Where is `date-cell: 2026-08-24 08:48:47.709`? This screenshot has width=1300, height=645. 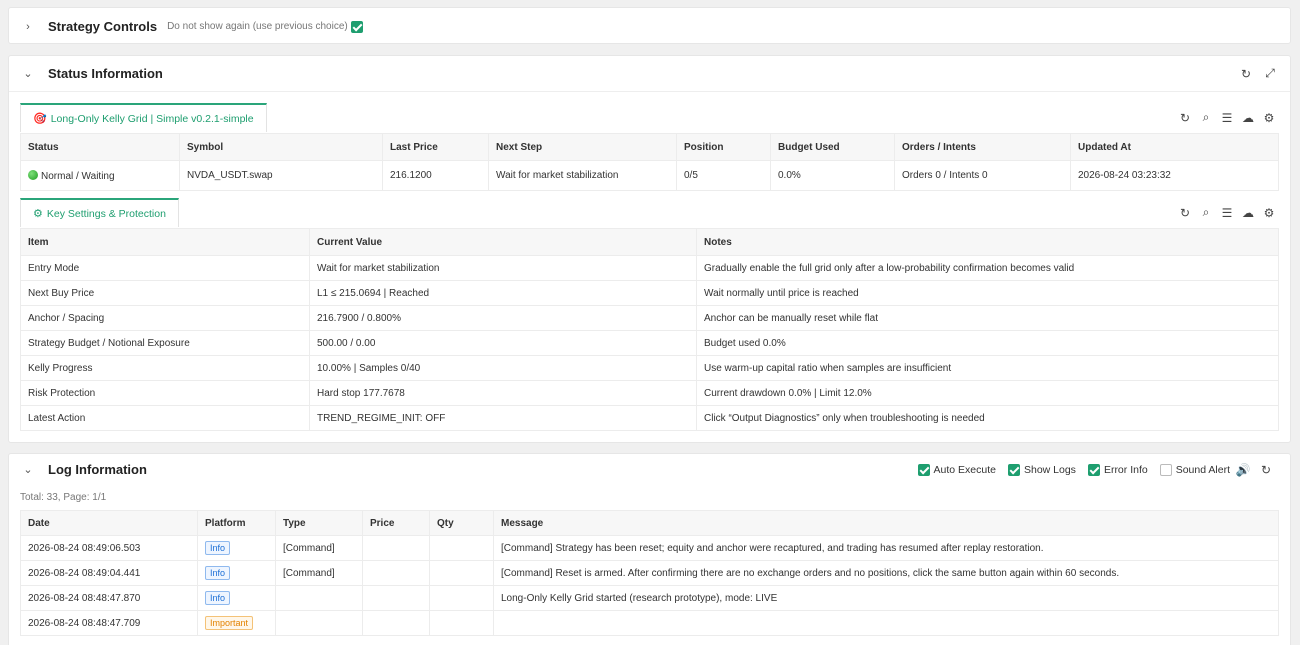
date-cell: 2026-08-24 08:48:47.709 is located at coordinates (109, 623).